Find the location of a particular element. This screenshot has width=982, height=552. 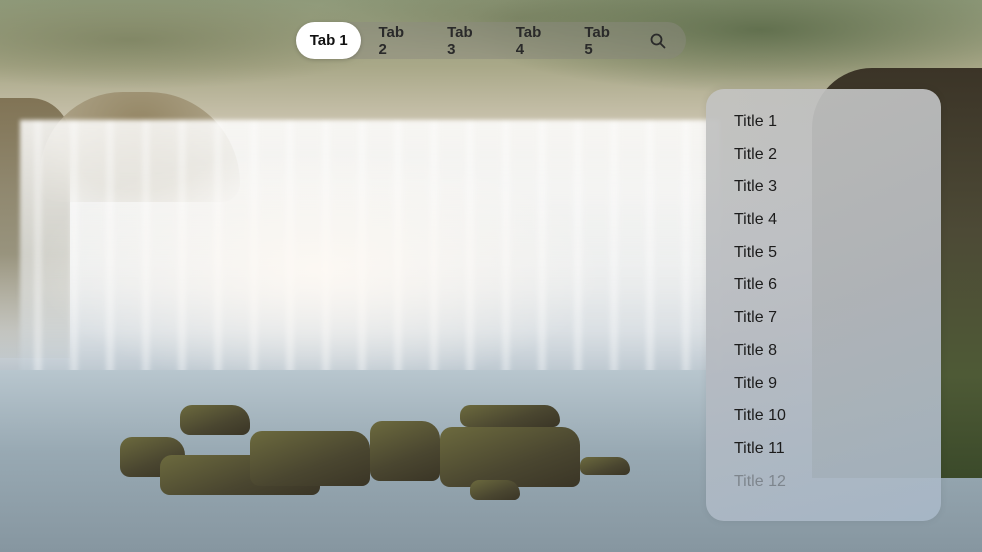

tab-bar: Tab 1 Tab 2 Tab 3 Tab 4 Tab 5 is located at coordinates (491, 40).